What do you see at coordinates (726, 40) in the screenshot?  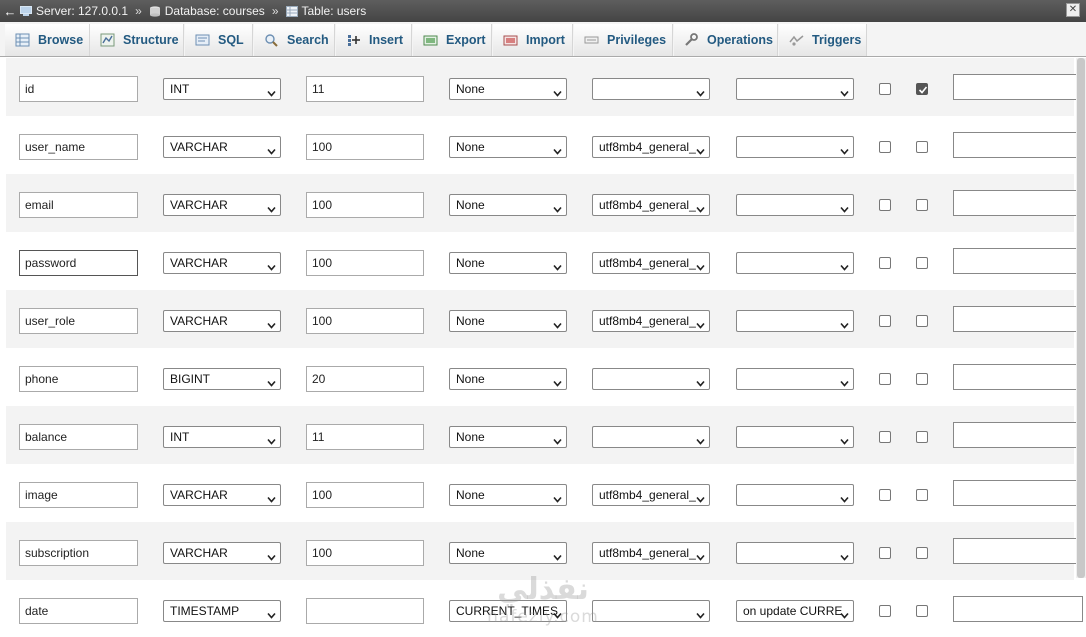 I see `tab-operations: Operations` at bounding box center [726, 40].